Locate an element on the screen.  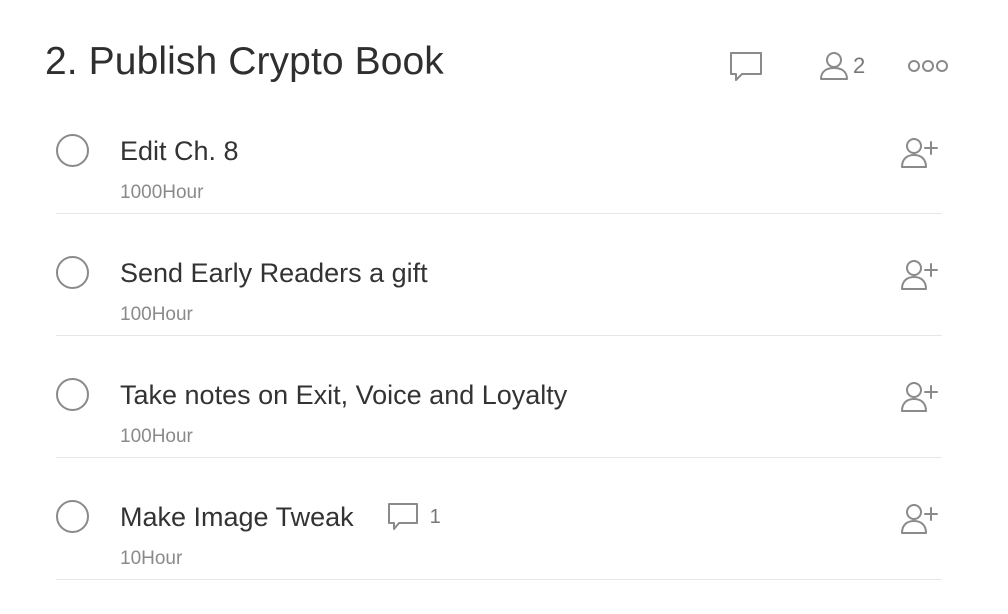
task-title: Take notes on Exit, Voice and Loyalty is located at coordinates (343, 395).